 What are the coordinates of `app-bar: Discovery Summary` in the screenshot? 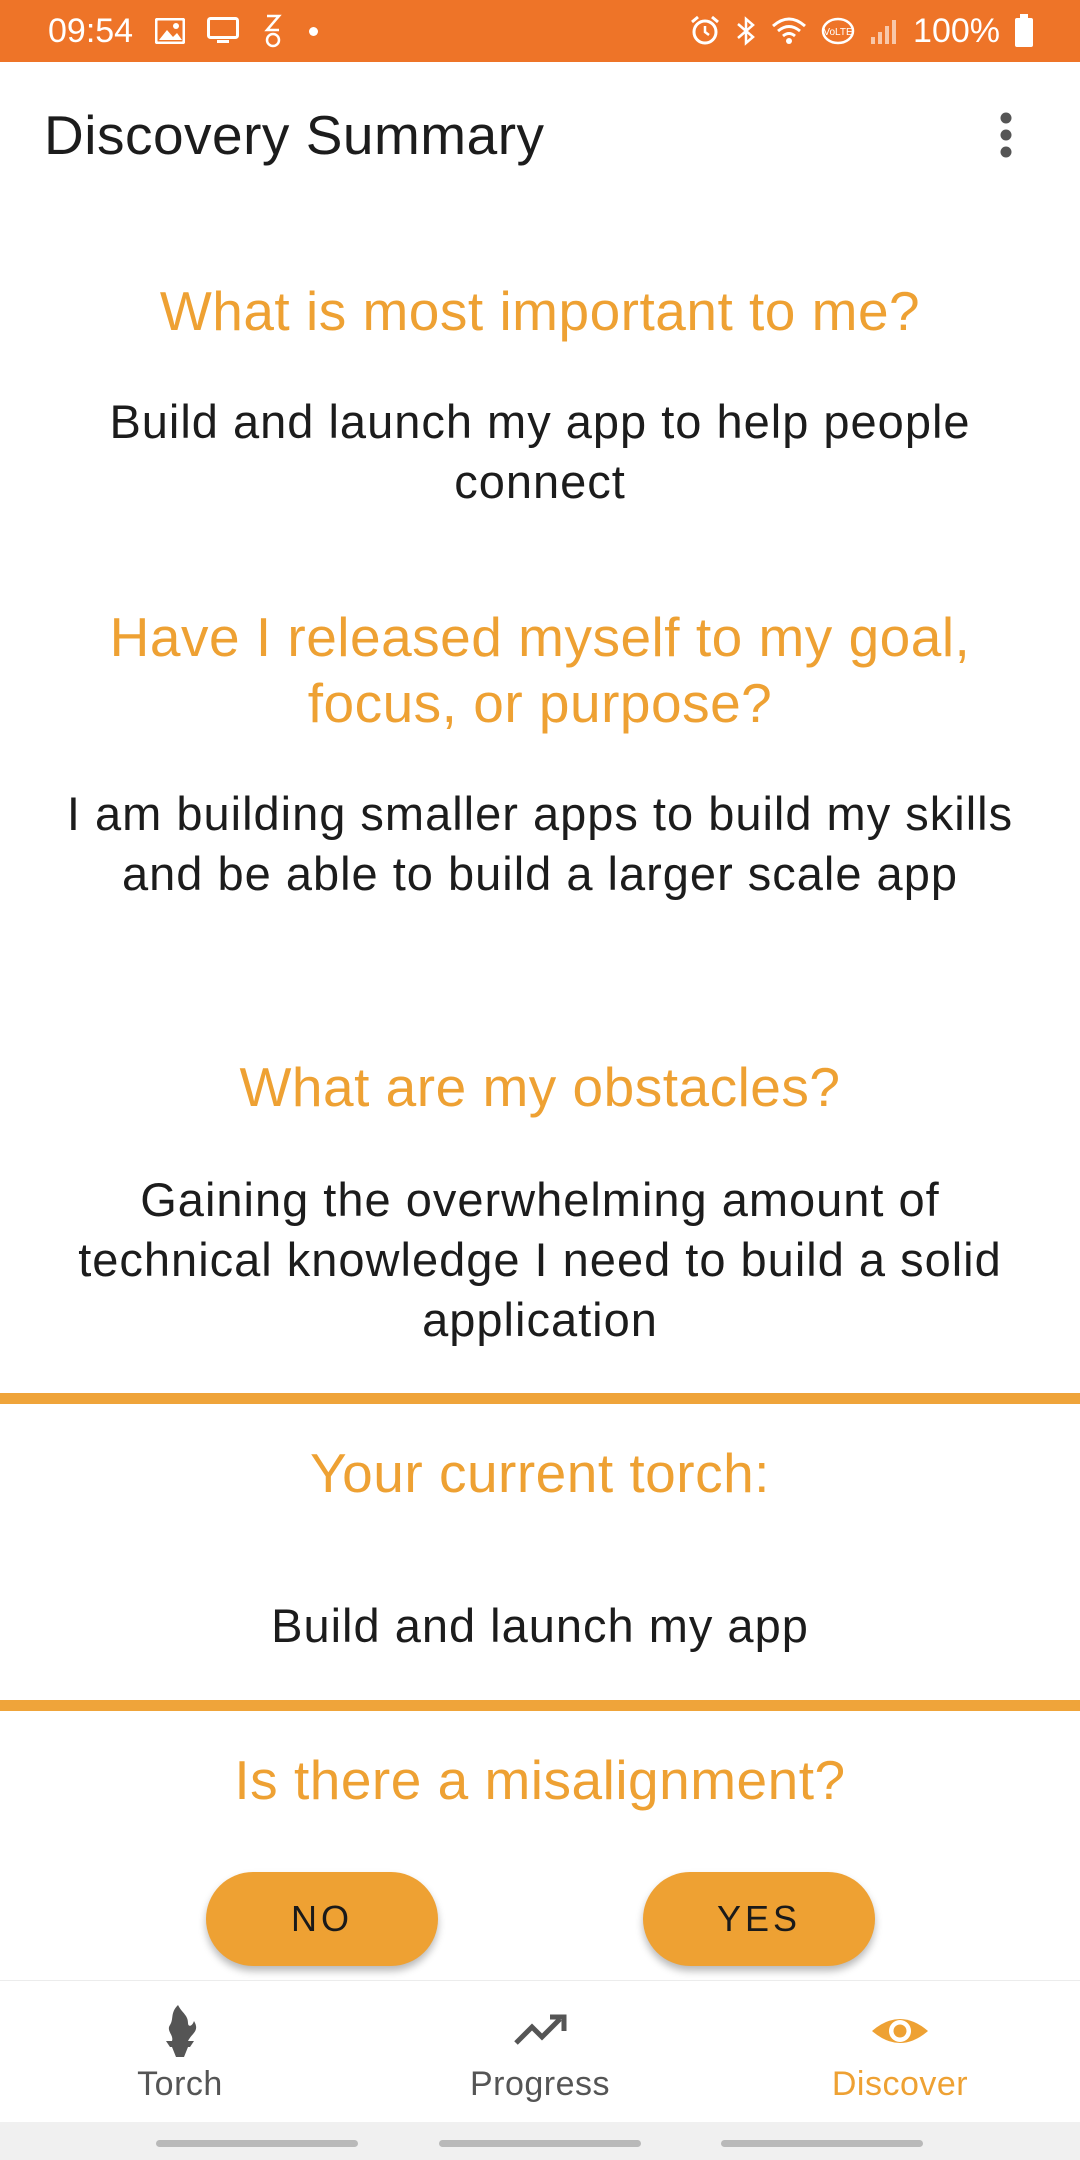 It's located at (540, 135).